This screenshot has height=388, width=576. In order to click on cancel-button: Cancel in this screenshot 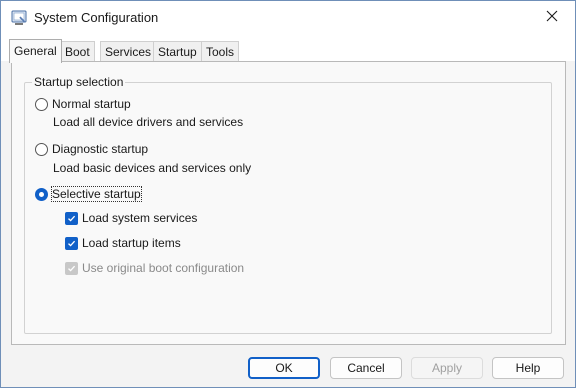, I will do `click(366, 368)`.